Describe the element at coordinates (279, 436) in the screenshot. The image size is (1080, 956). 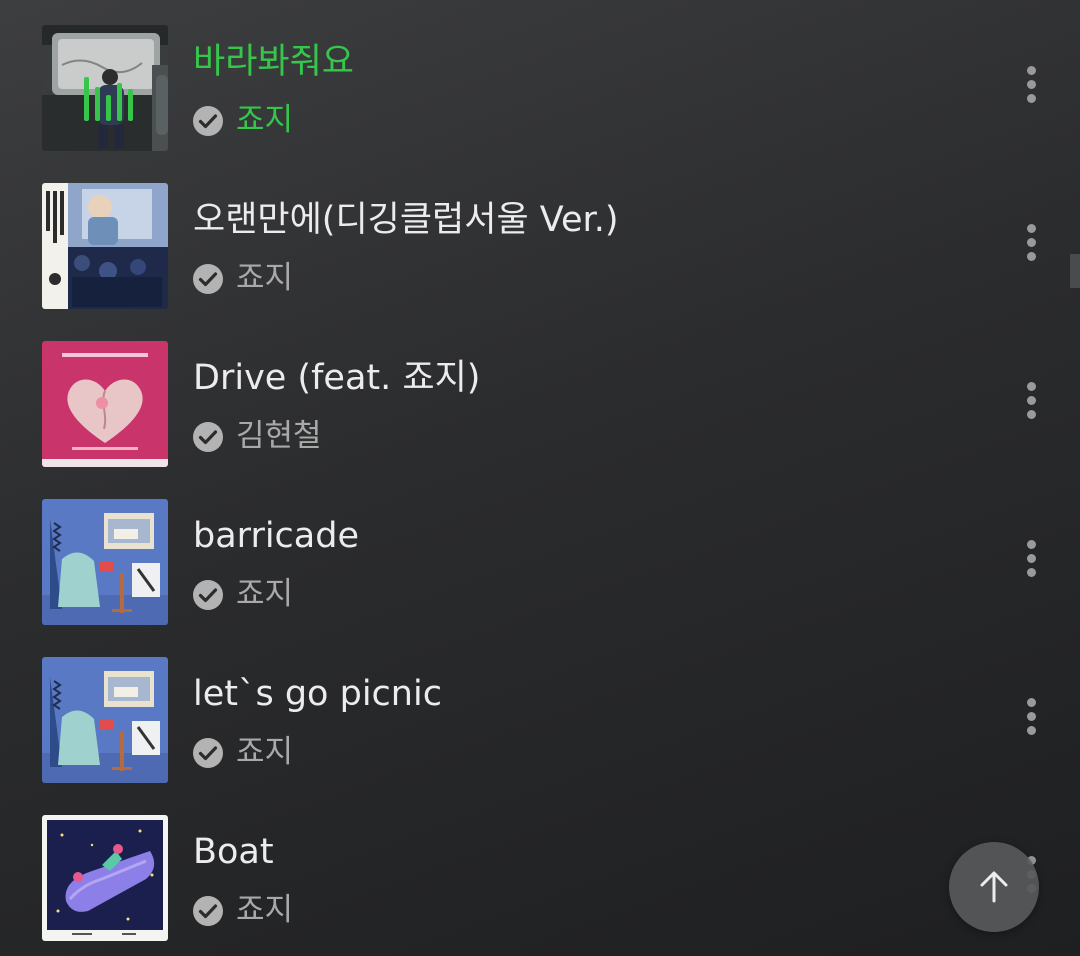
I see `artist-name: 김현철` at that location.